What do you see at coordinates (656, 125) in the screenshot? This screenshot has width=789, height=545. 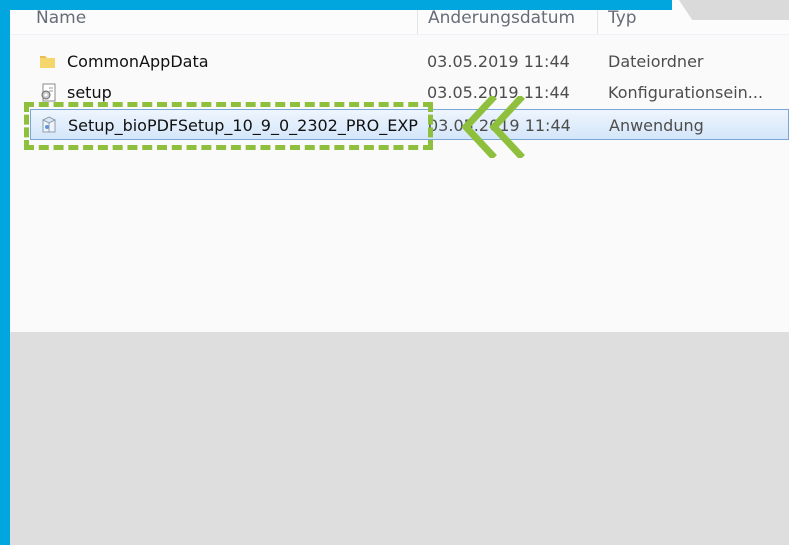 I see `file-type: Anwendung` at bounding box center [656, 125].